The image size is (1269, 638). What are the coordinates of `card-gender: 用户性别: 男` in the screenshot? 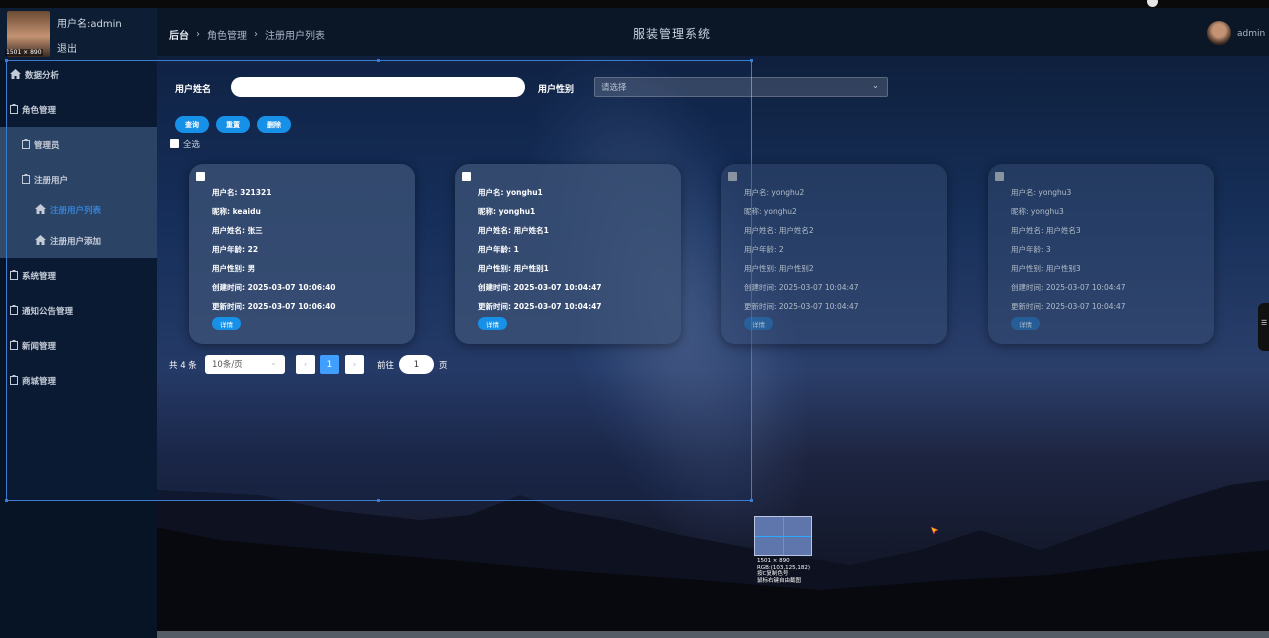 It's located at (234, 268).